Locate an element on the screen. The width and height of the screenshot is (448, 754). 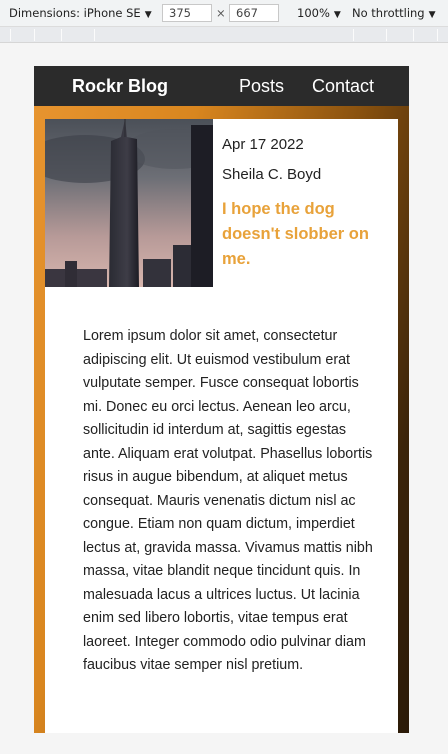
throttling-dropdown: No throttling ▼ is located at coordinates (394, 13).